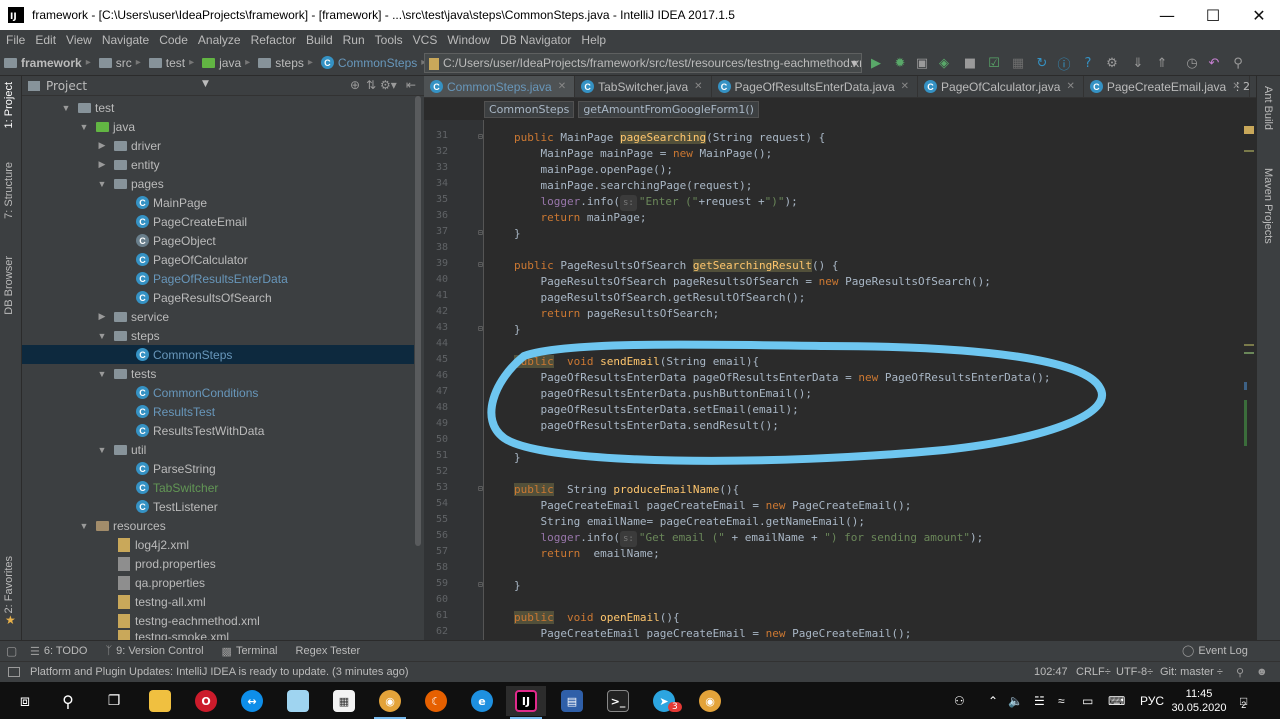 This screenshot has width=1280, height=719. What do you see at coordinates (121, 63) in the screenshot?
I see `breadcrumb-src: src ▸` at bounding box center [121, 63].